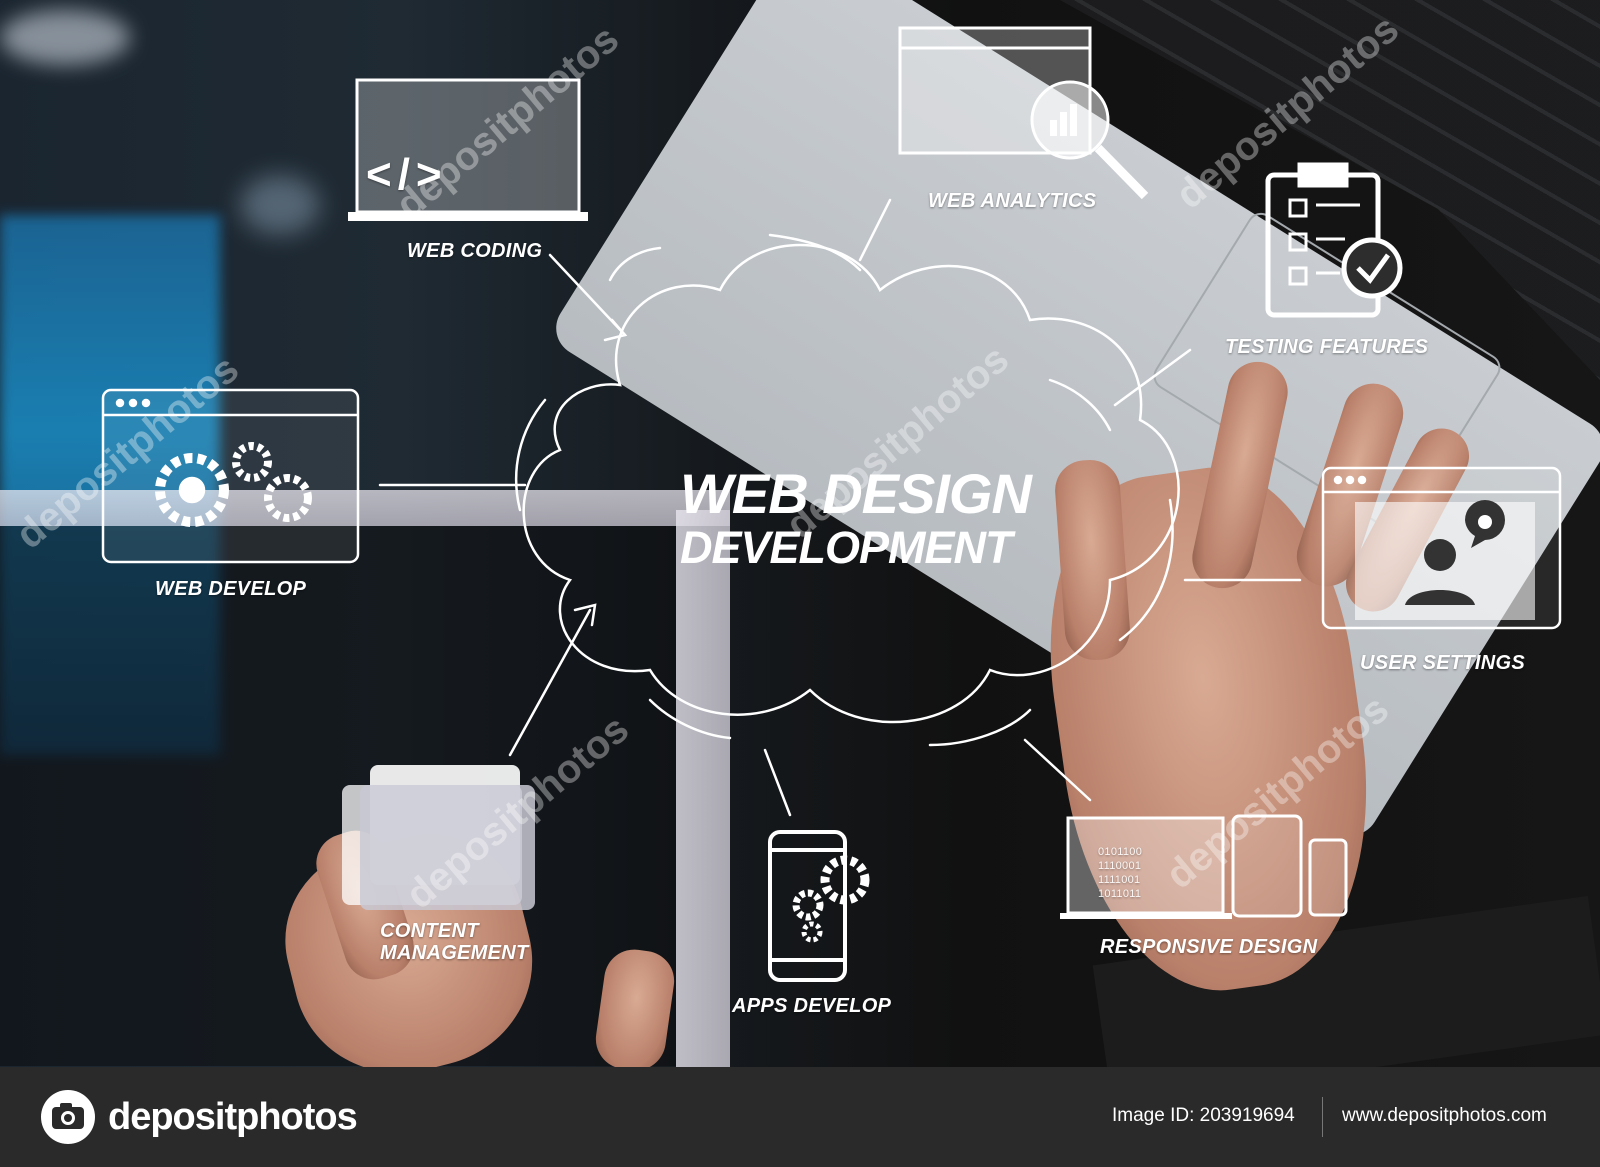  I want to click on label-web-analytics: WEB ANALYTICS, so click(1012, 201).